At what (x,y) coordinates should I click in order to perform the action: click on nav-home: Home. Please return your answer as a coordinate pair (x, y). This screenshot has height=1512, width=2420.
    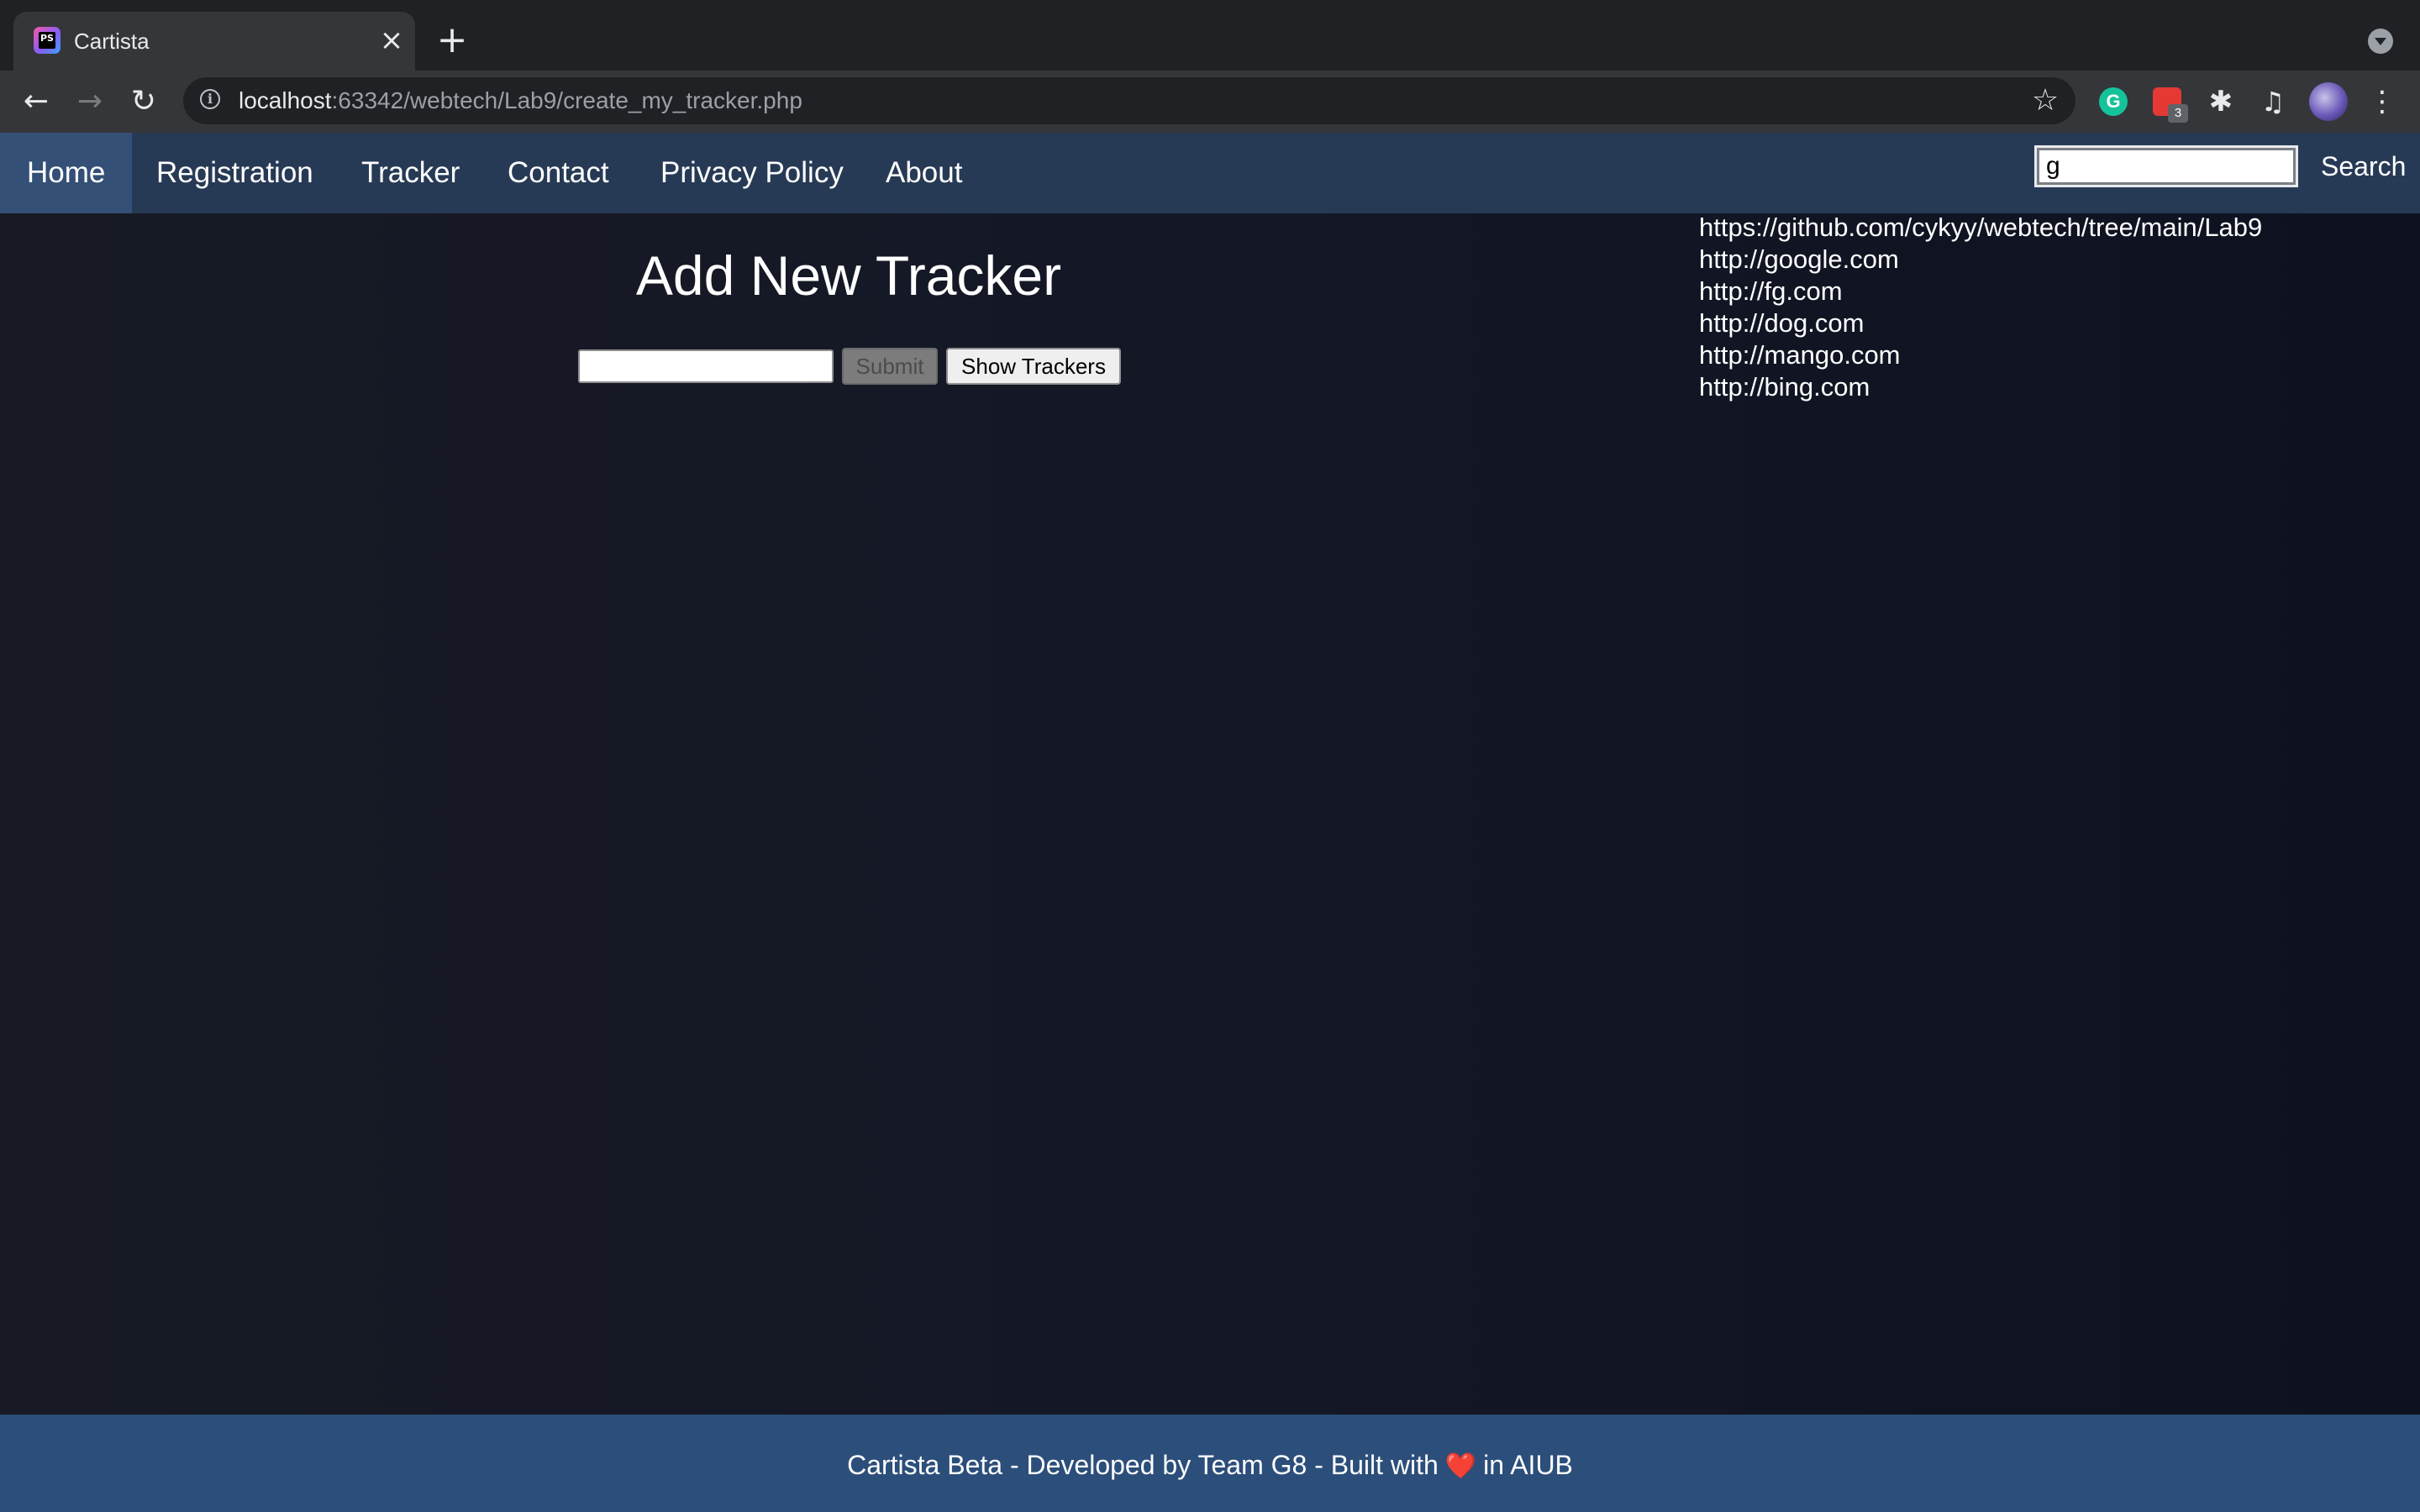
    Looking at the image, I should click on (66, 173).